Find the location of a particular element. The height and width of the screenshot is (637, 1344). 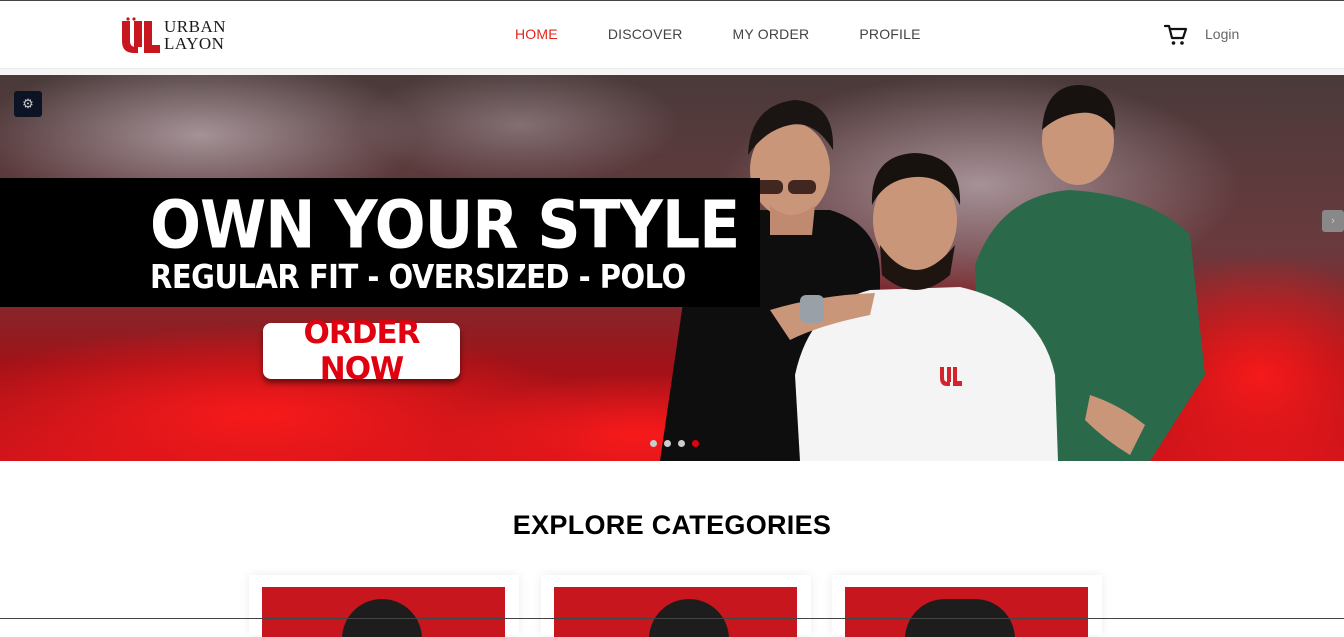

brand-name: URBAN LAYON is located at coordinates (195, 35).